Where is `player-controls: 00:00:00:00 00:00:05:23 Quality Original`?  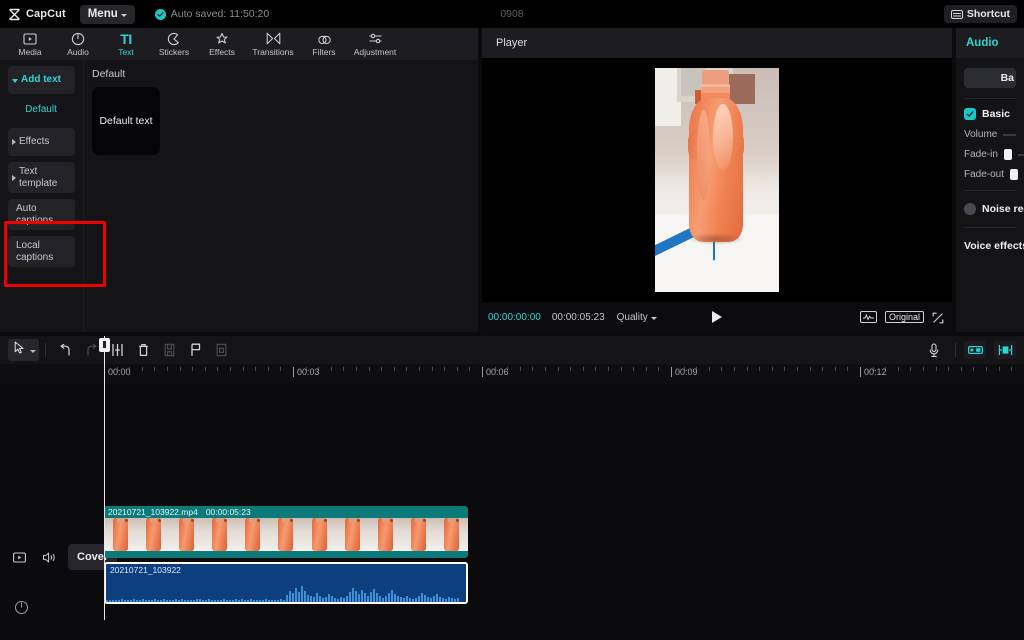 player-controls: 00:00:00:00 00:00:05:23 Quality Original is located at coordinates (717, 317).